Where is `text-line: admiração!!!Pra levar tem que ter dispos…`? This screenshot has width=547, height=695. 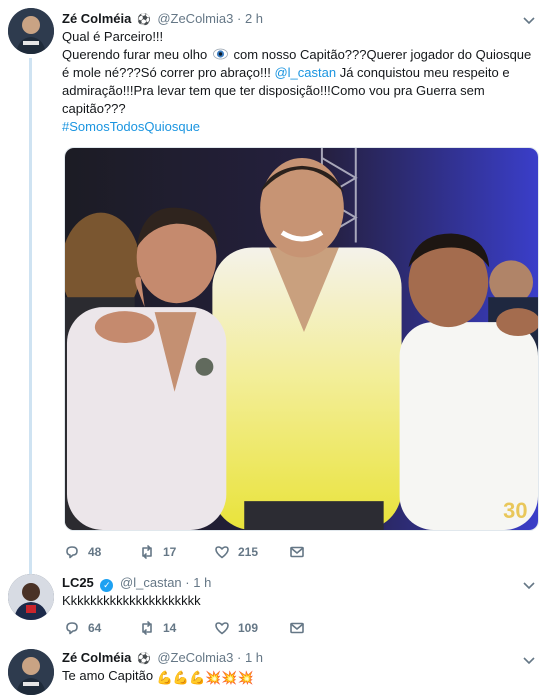 text-line: admiração!!!Pra levar tem que ter dispos… is located at coordinates (273, 90).